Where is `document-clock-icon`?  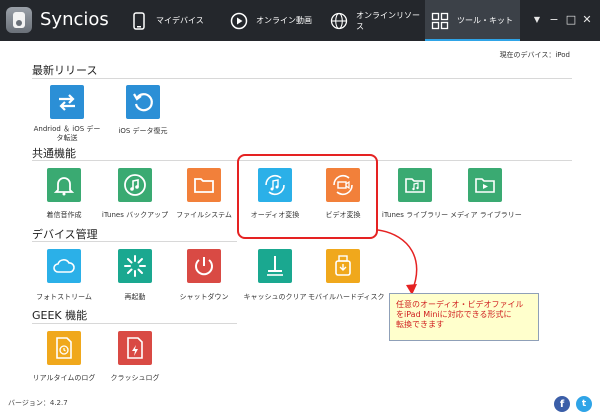 document-clock-icon is located at coordinates (64, 348).